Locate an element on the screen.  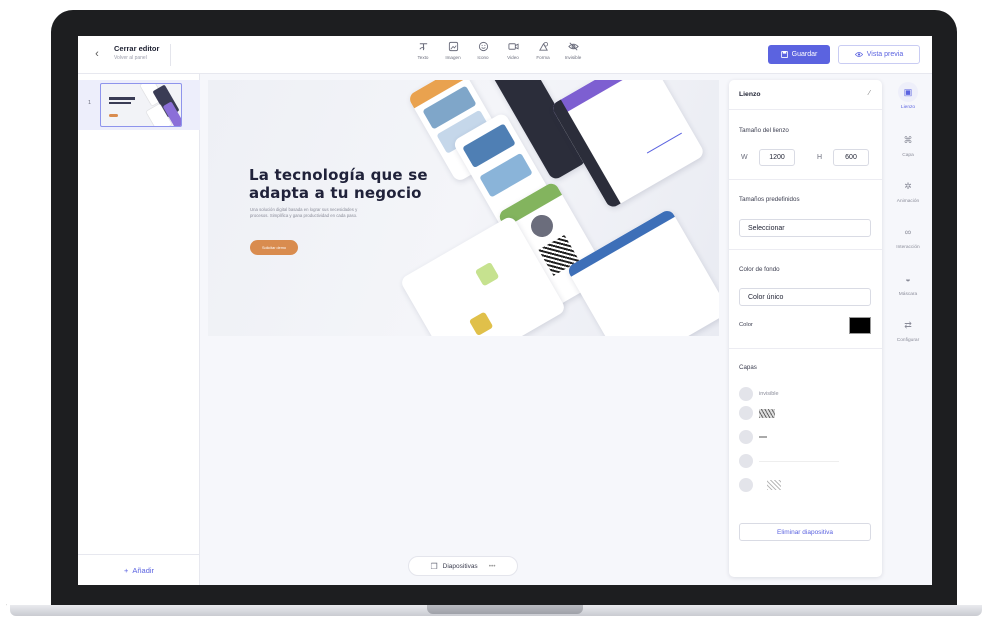
more-options-icon: ••• is located at coordinates (492, 566).